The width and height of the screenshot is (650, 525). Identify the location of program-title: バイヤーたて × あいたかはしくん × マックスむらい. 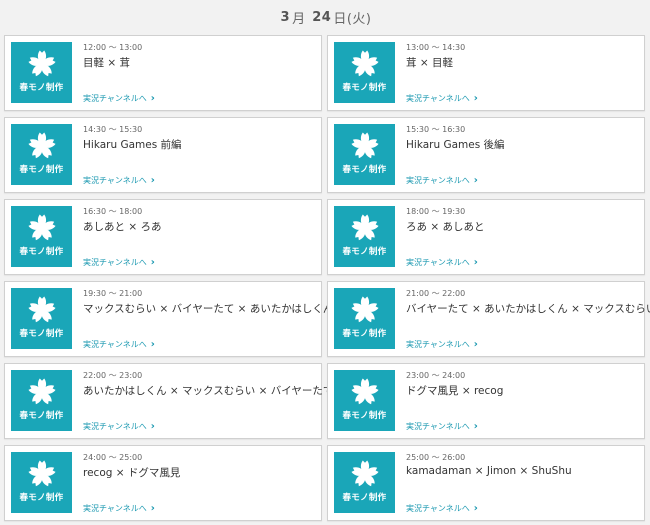
(528, 309).